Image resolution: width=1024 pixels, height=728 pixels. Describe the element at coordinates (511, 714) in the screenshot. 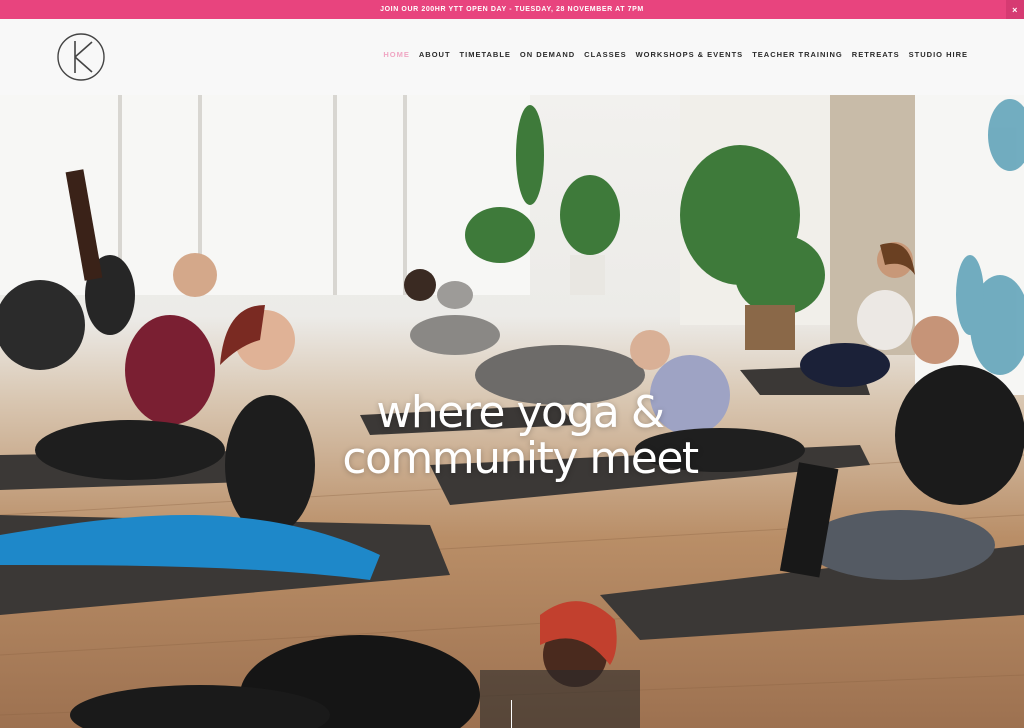

I see `scroll-indicator` at that location.